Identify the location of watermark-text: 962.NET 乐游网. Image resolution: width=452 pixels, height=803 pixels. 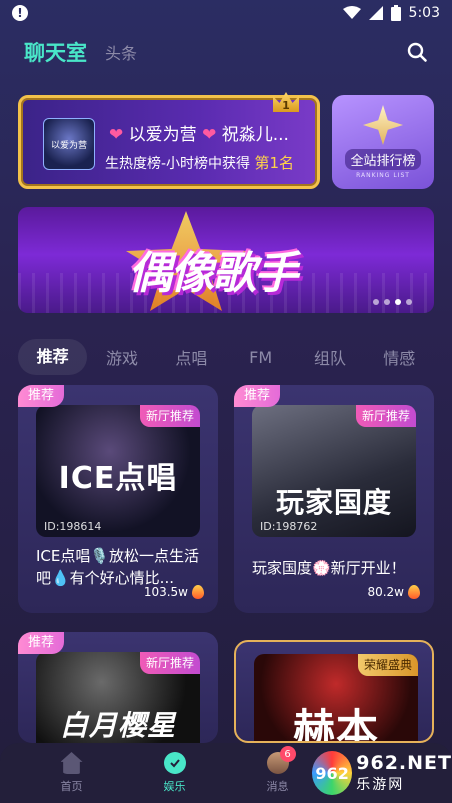
(404, 773).